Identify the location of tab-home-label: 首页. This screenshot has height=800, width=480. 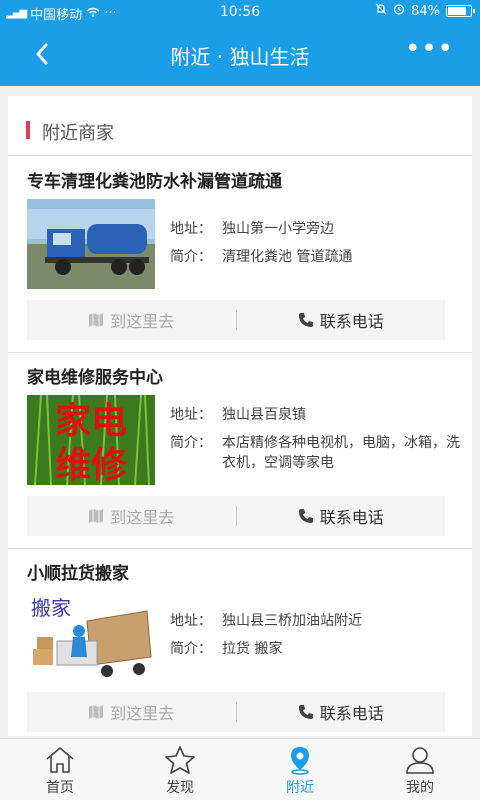
(60, 788).